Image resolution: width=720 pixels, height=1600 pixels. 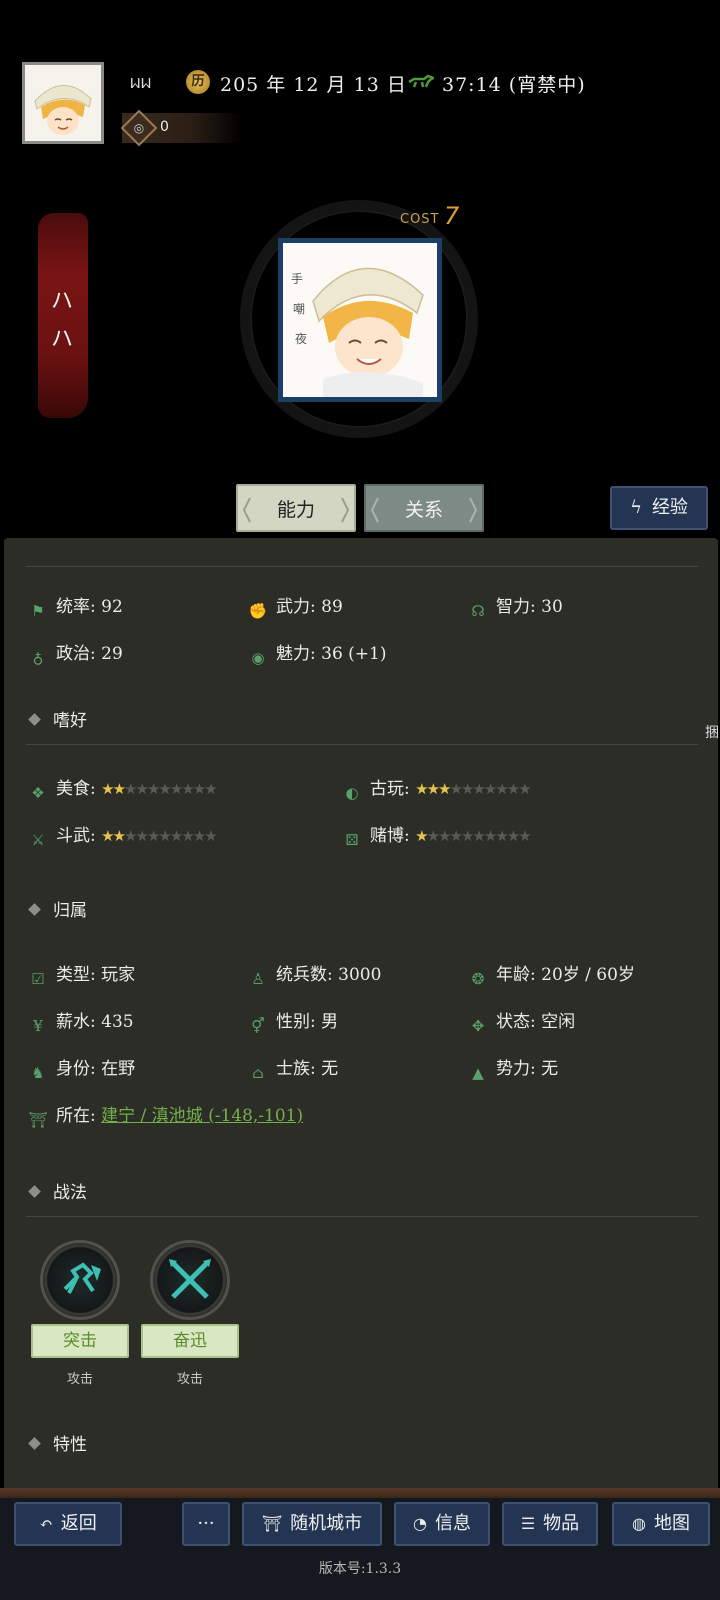 I want to click on back-button: ↶ 返回, so click(x=68, y=1524).